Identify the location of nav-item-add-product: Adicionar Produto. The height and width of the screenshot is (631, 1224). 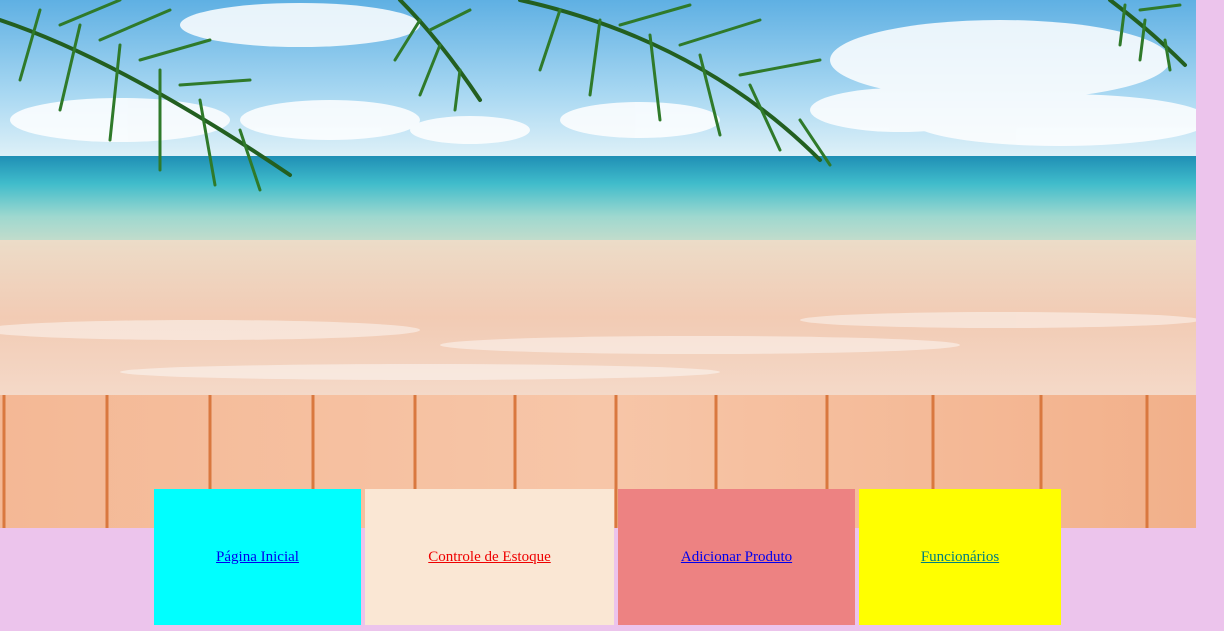
(736, 557).